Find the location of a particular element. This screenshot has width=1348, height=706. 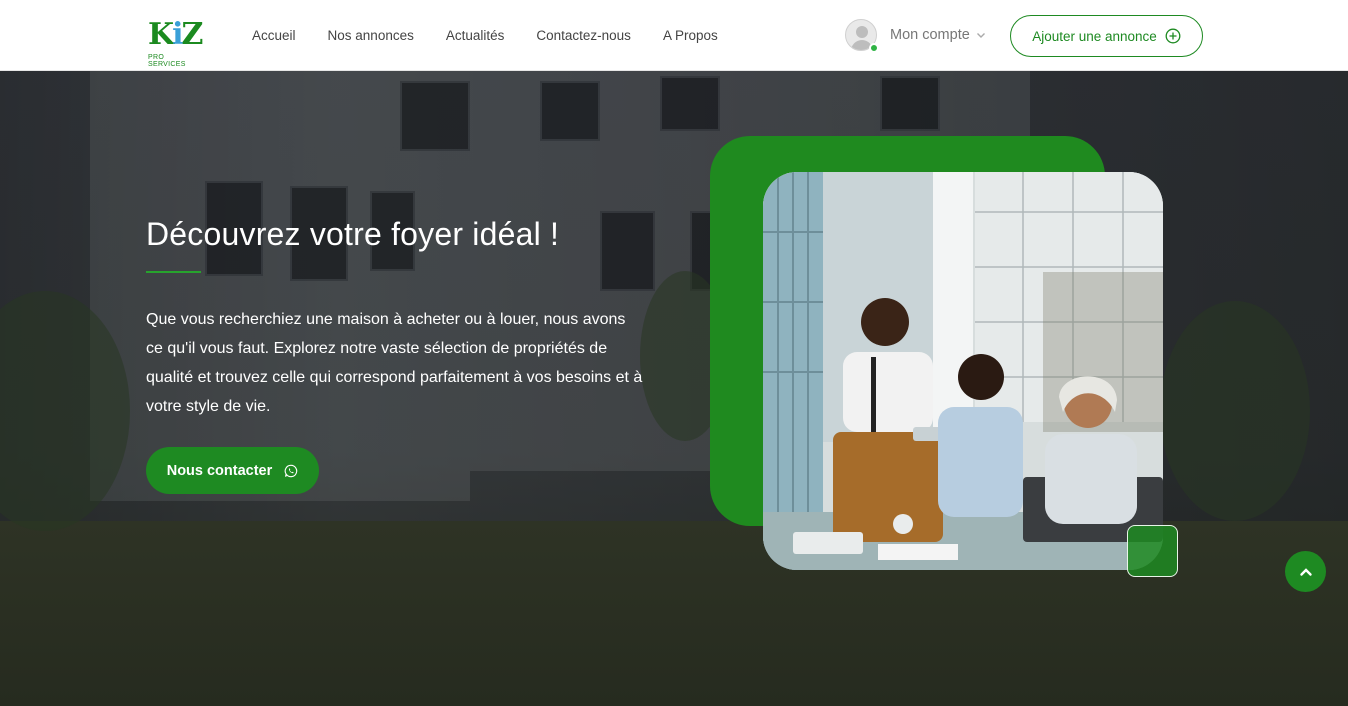

nav-item-actualites: Actualités is located at coordinates (475, 36).